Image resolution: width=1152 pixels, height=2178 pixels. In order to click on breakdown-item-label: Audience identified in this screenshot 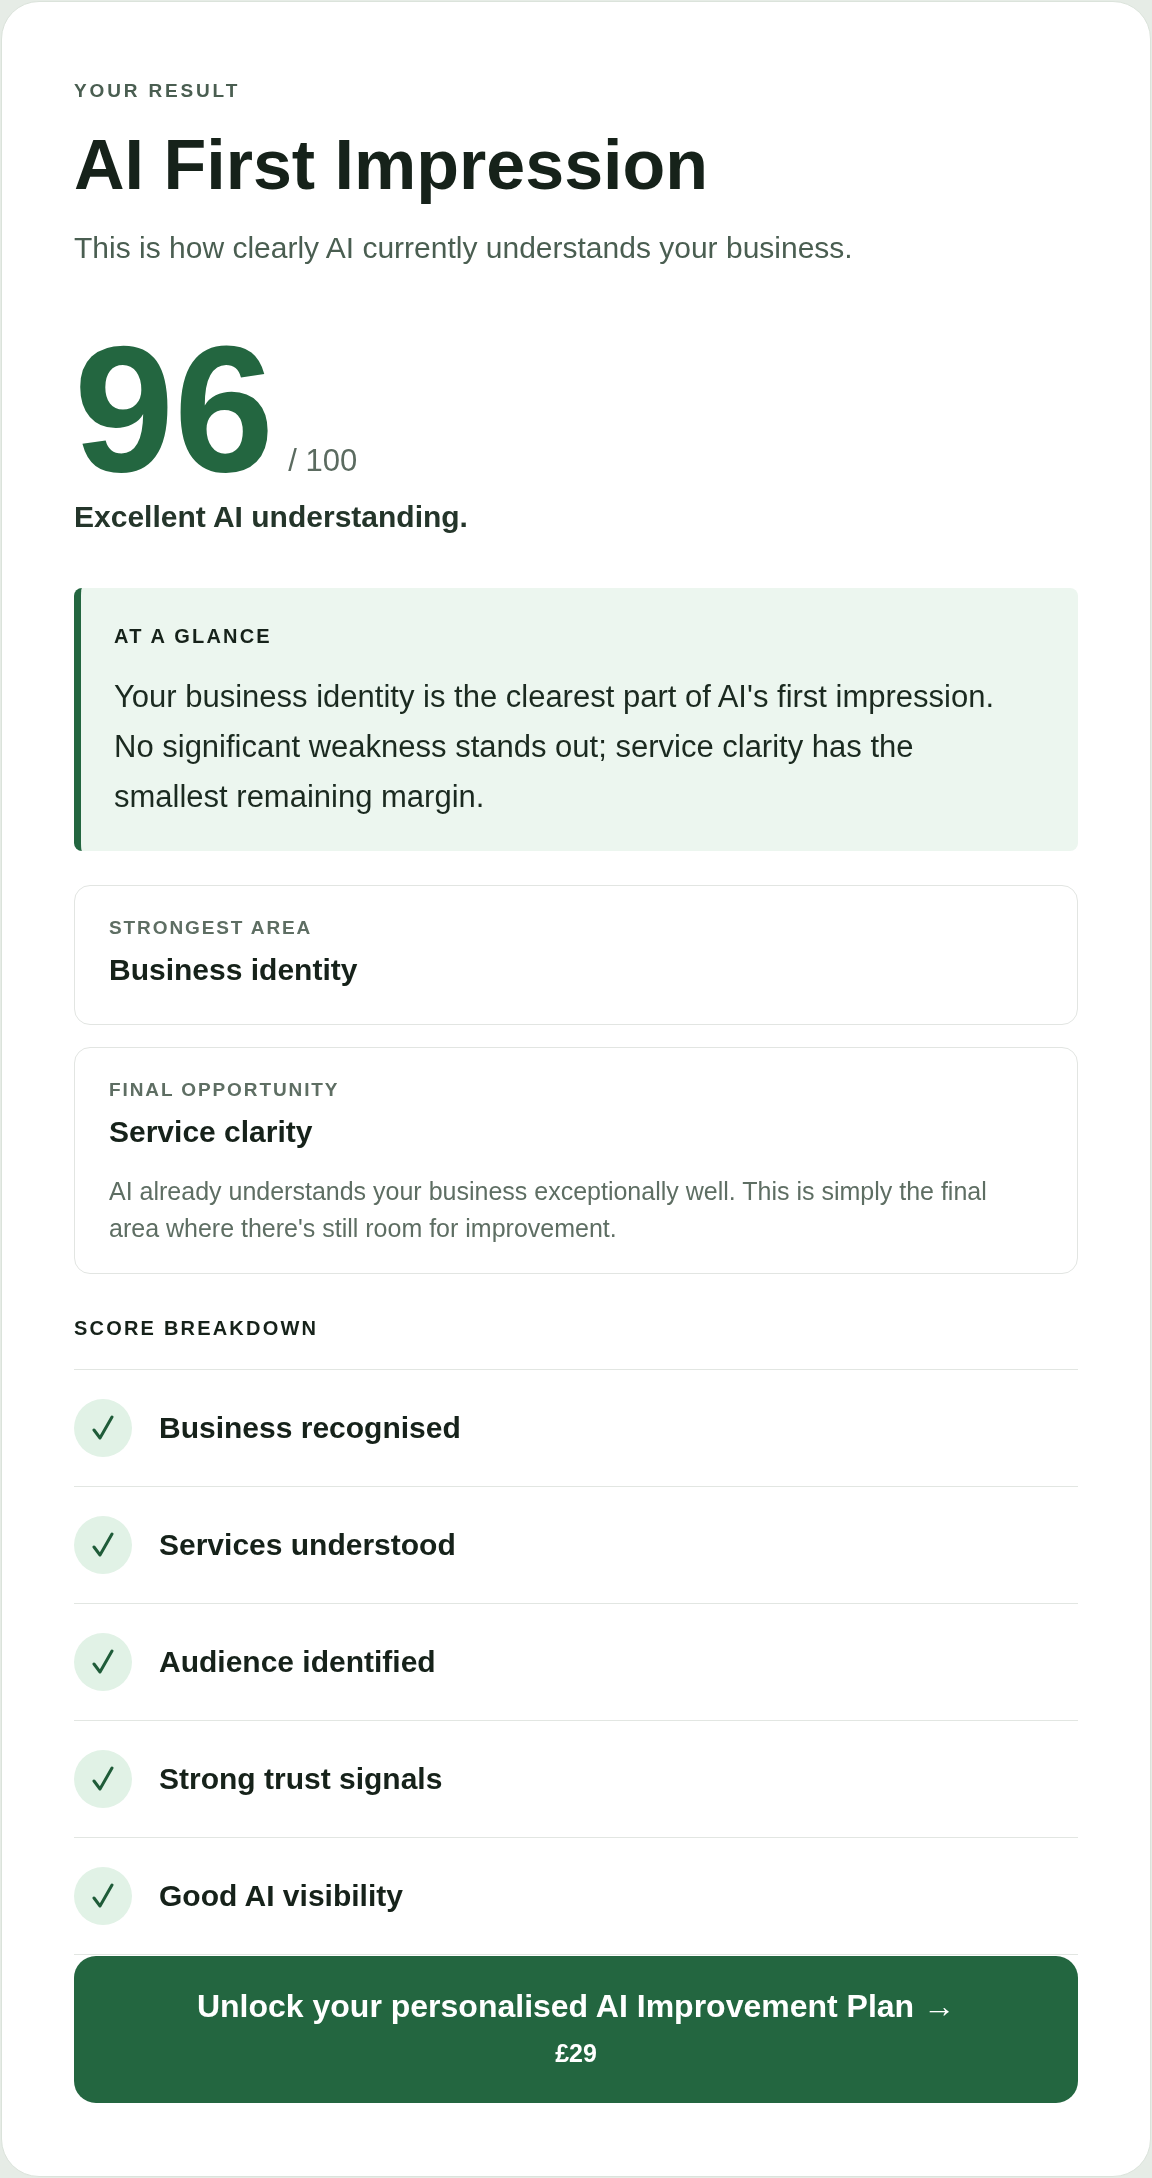, I will do `click(297, 1662)`.